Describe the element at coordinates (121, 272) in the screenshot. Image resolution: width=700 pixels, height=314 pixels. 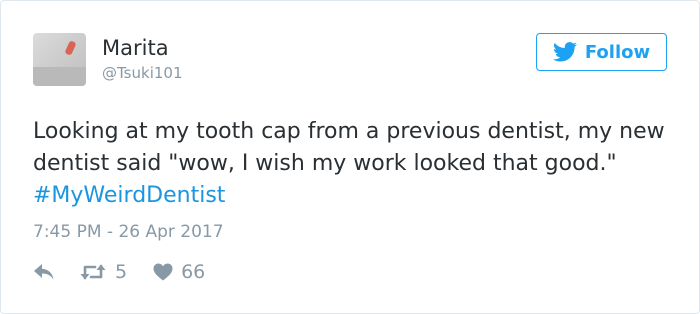
I see `retweet-count: 5` at that location.